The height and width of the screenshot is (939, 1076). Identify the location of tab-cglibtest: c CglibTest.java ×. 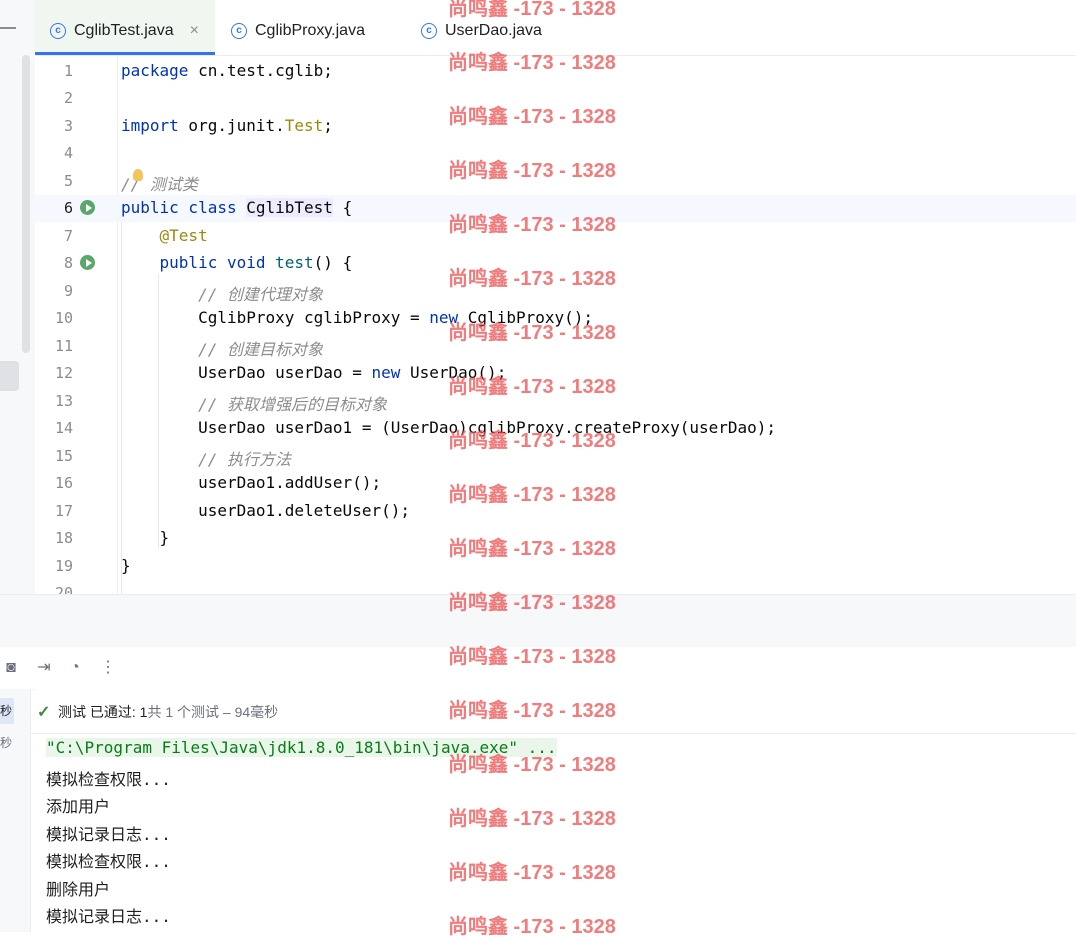
(125, 27).